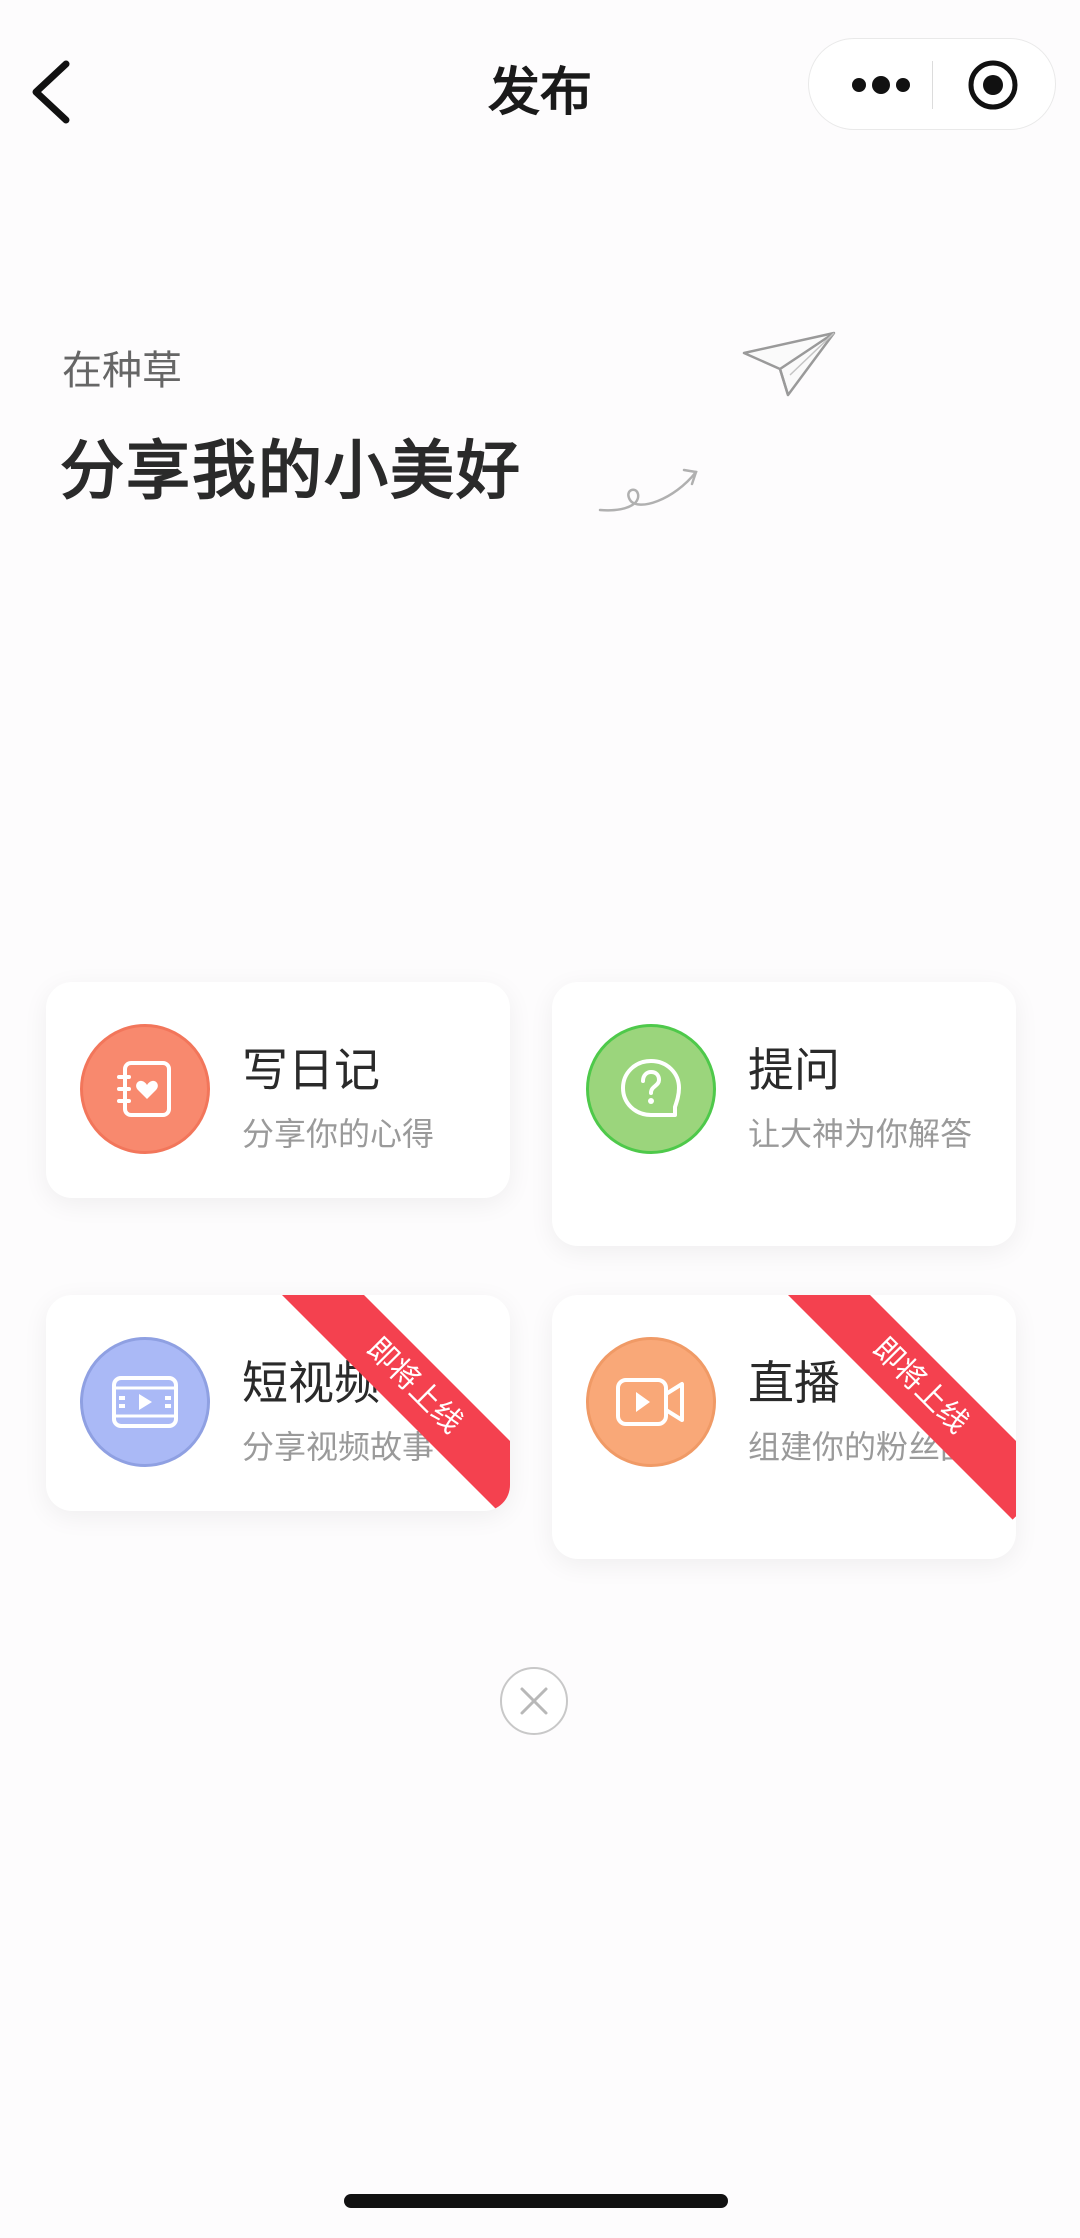  I want to click on capsule-divider, so click(932, 85).